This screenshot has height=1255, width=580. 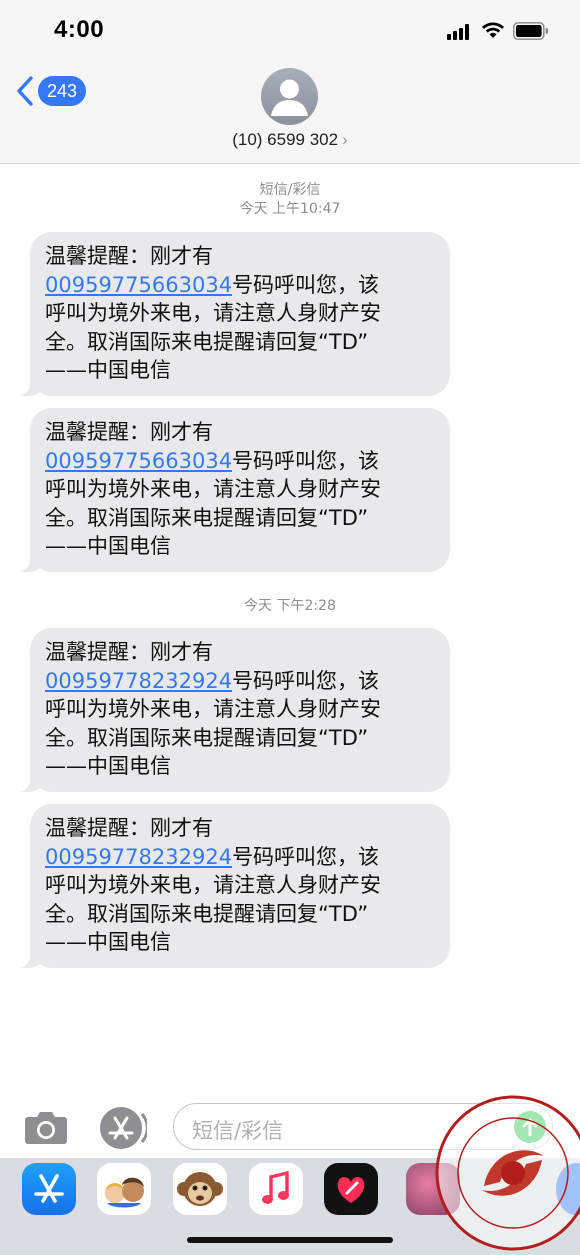 What do you see at coordinates (351, 1189) in the screenshot?
I see `digital-touch-icon` at bounding box center [351, 1189].